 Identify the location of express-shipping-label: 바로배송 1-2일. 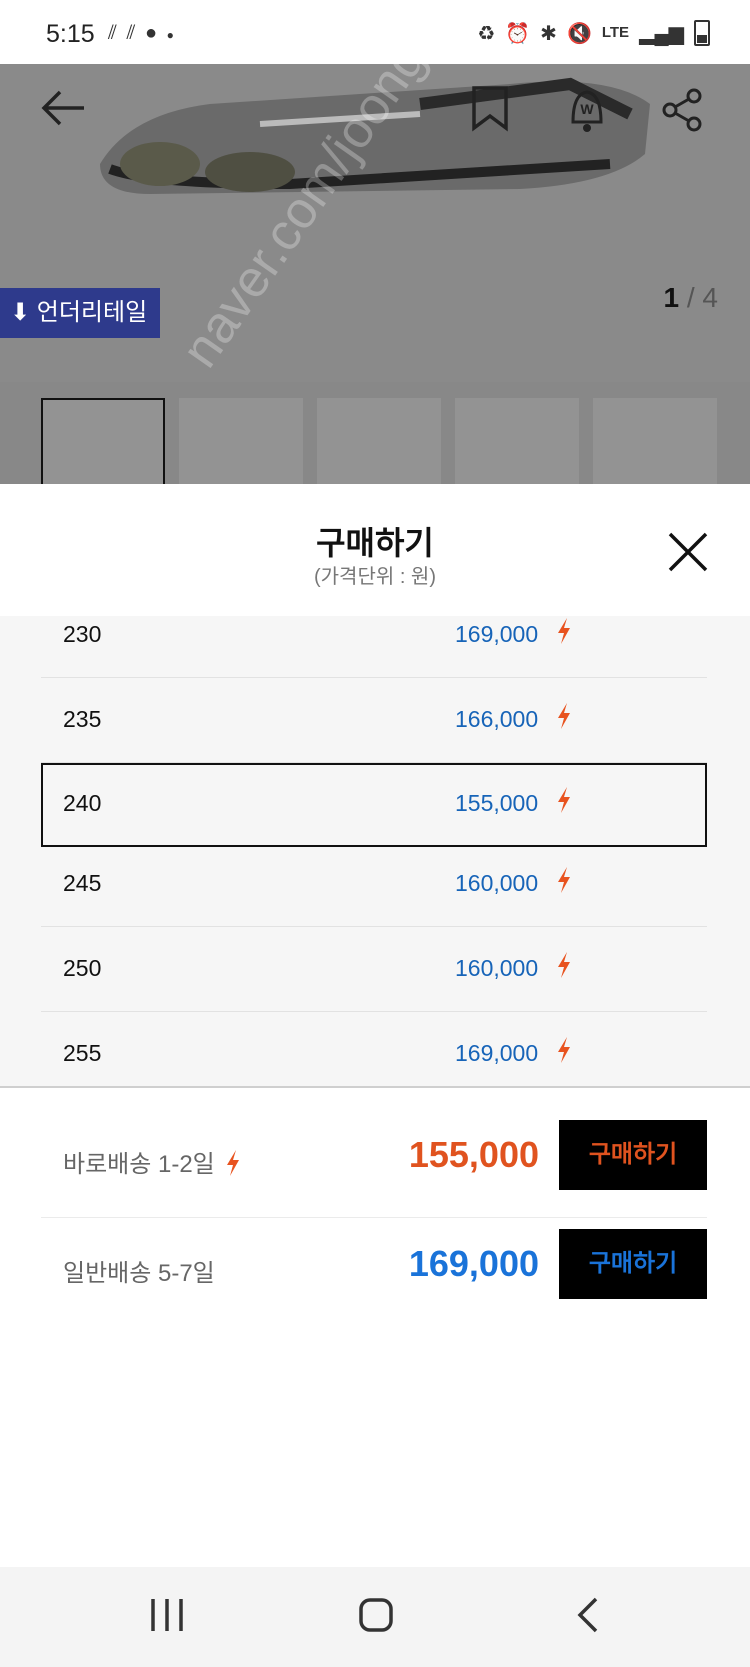
(152, 1161).